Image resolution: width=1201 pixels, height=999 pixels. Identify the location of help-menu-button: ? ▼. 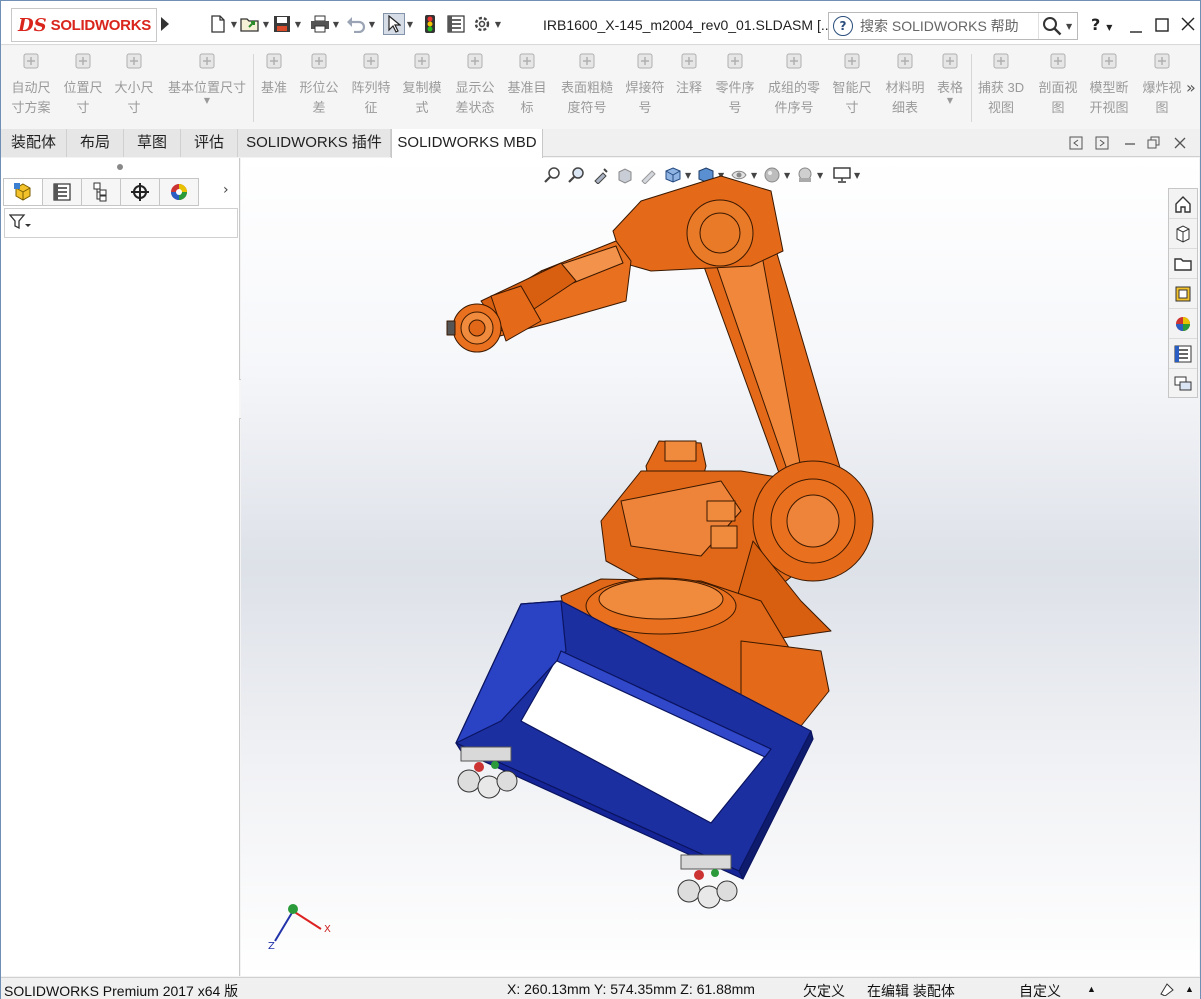
(1101, 24).